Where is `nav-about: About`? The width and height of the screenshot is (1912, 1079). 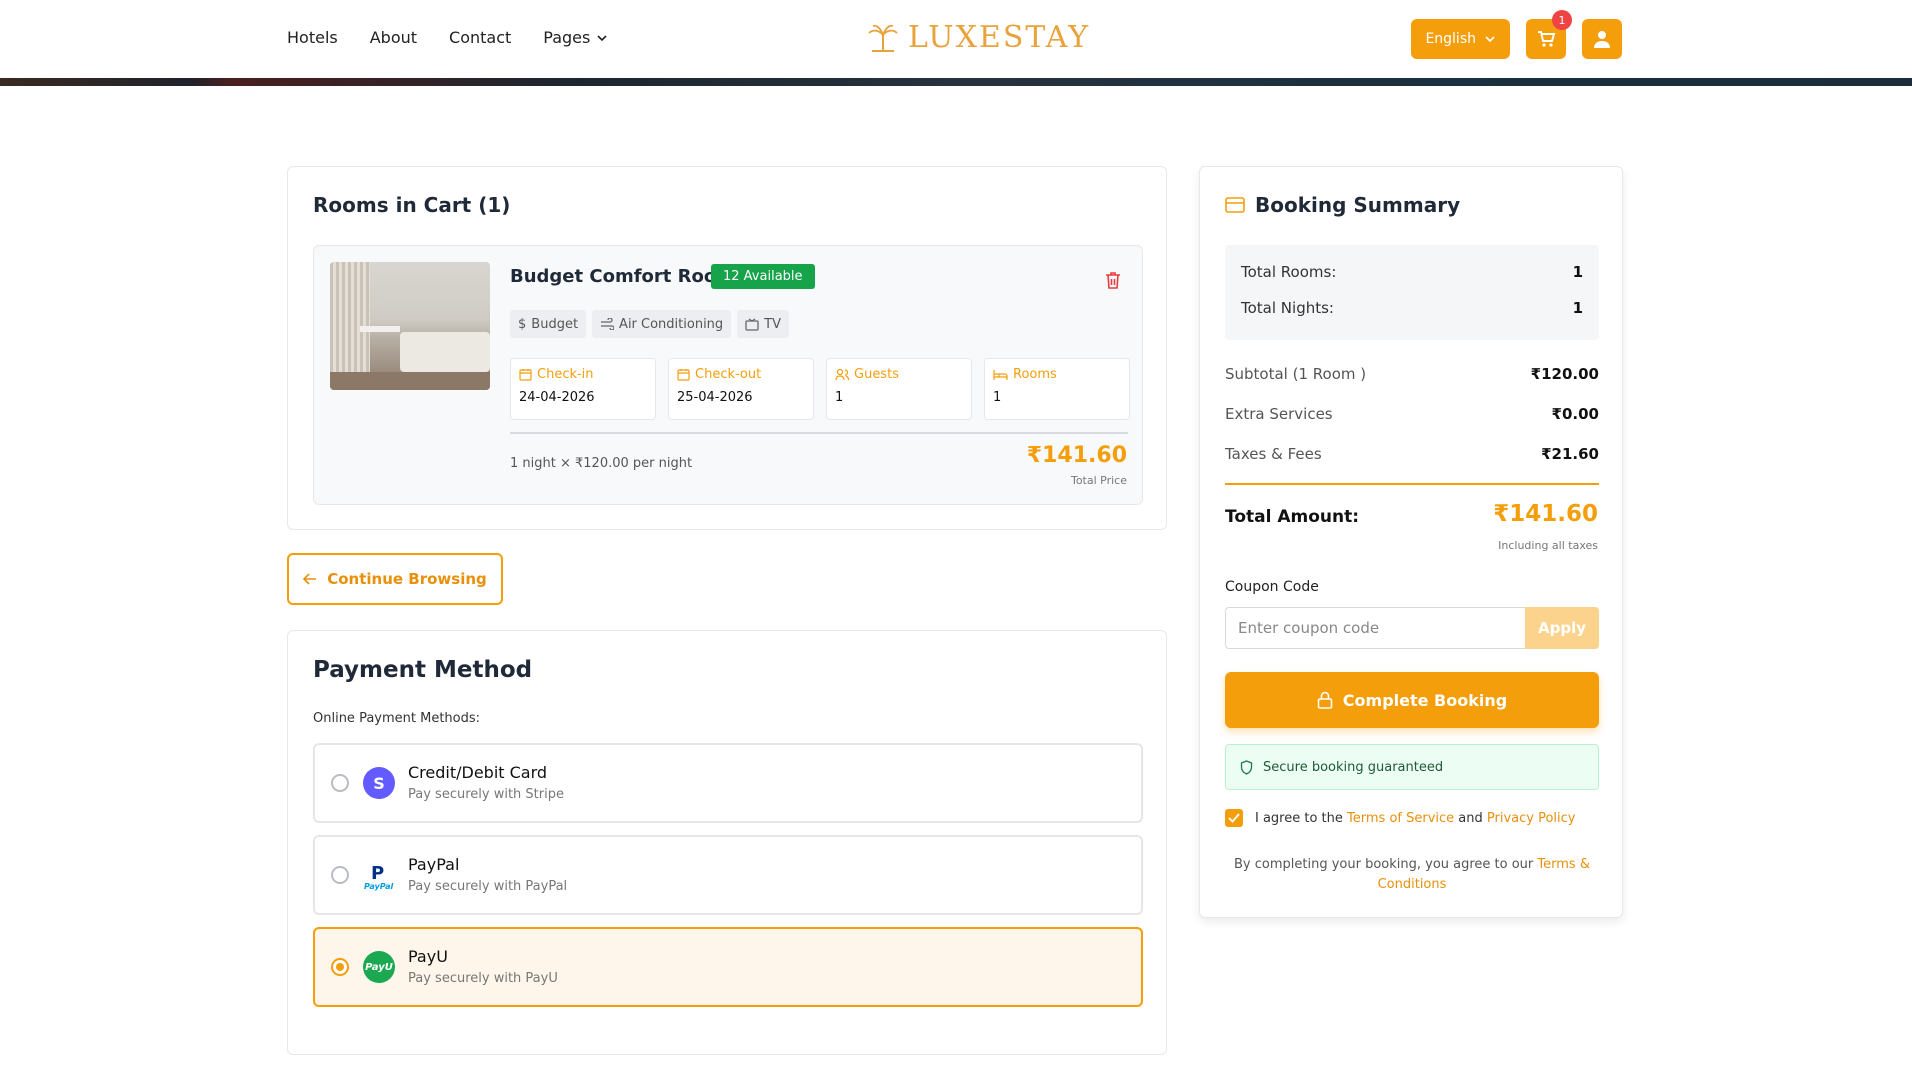
nav-about: About is located at coordinates (393, 37).